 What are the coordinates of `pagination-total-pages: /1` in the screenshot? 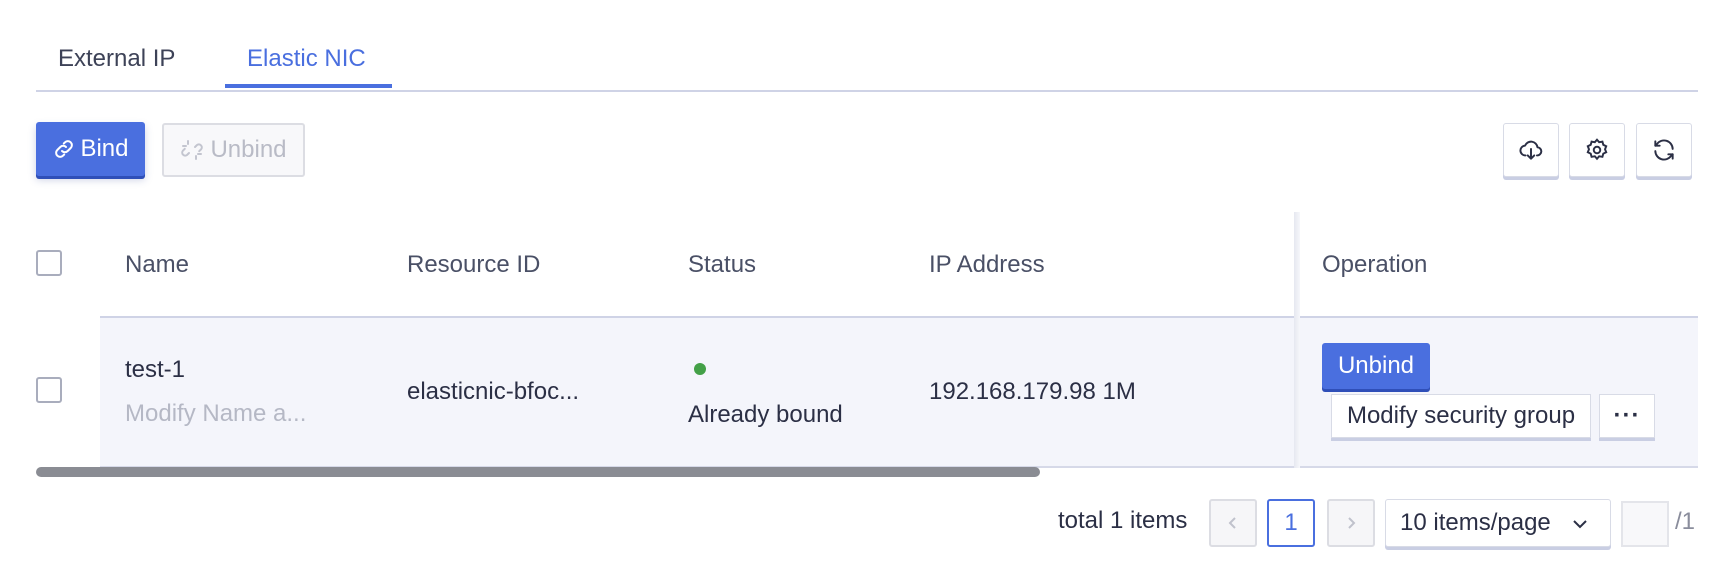 It's located at (1685, 521).